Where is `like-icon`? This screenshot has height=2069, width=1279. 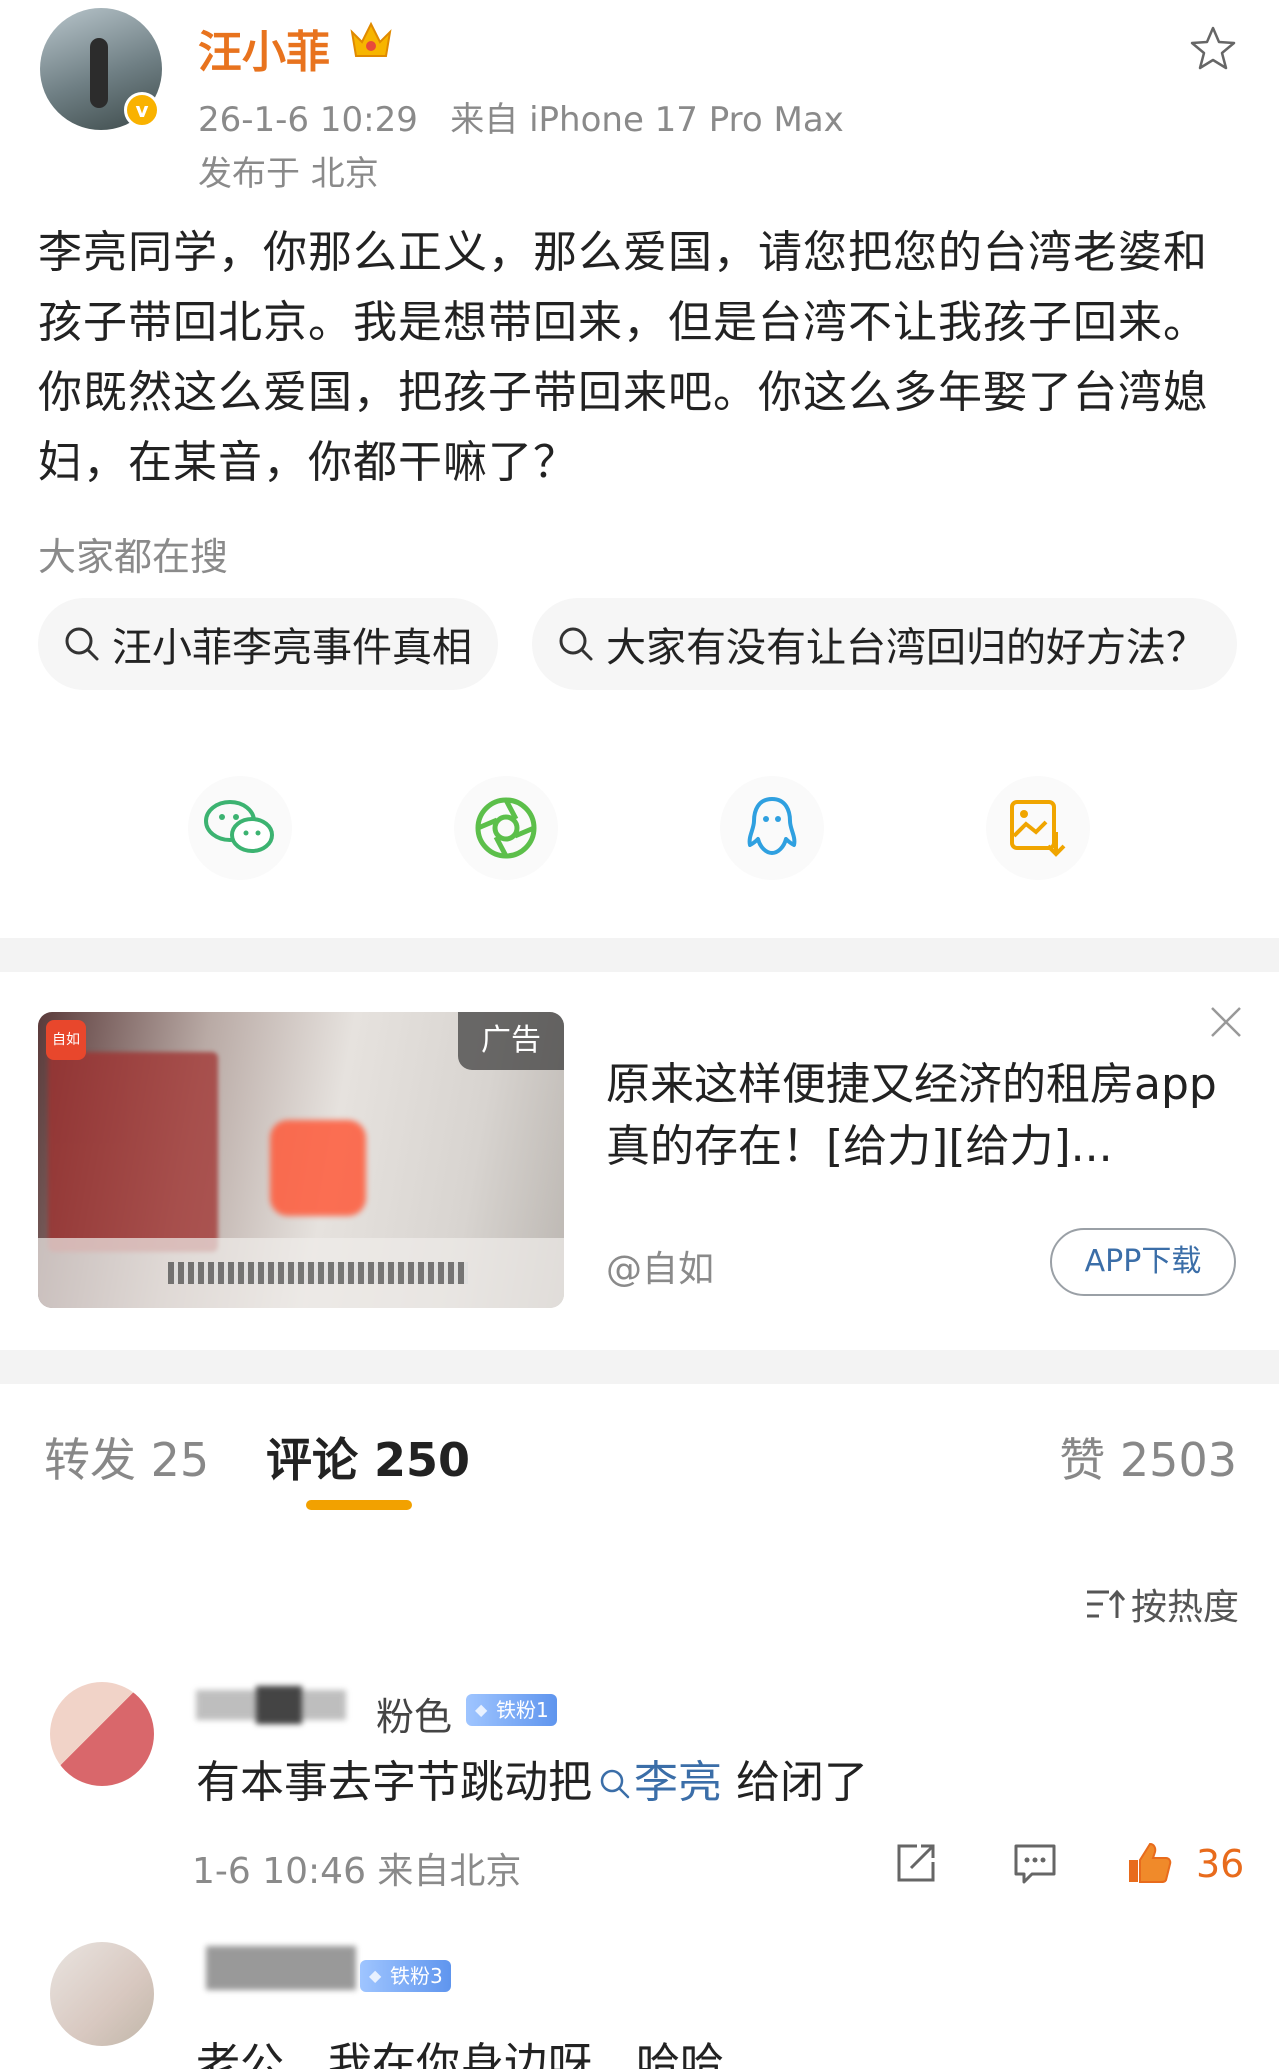 like-icon is located at coordinates (1149, 1863).